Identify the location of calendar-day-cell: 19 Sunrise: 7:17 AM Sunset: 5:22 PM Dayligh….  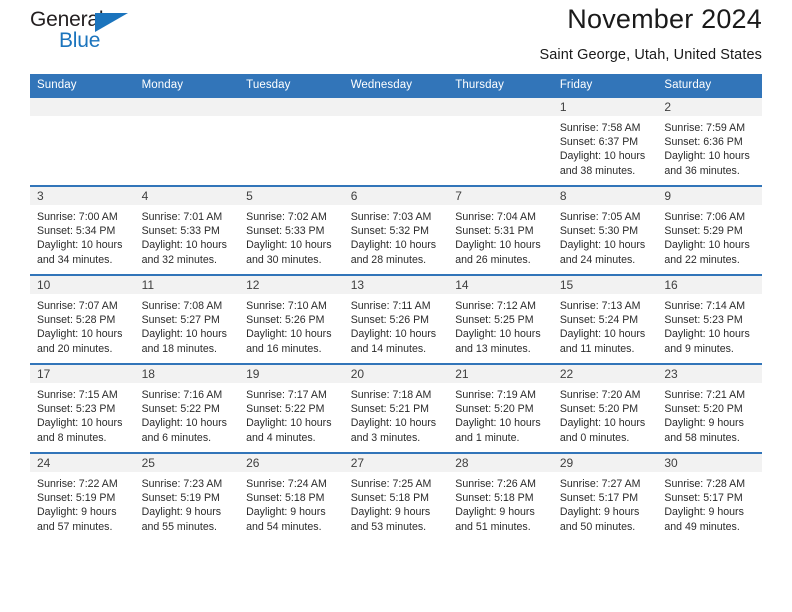
(291, 408).